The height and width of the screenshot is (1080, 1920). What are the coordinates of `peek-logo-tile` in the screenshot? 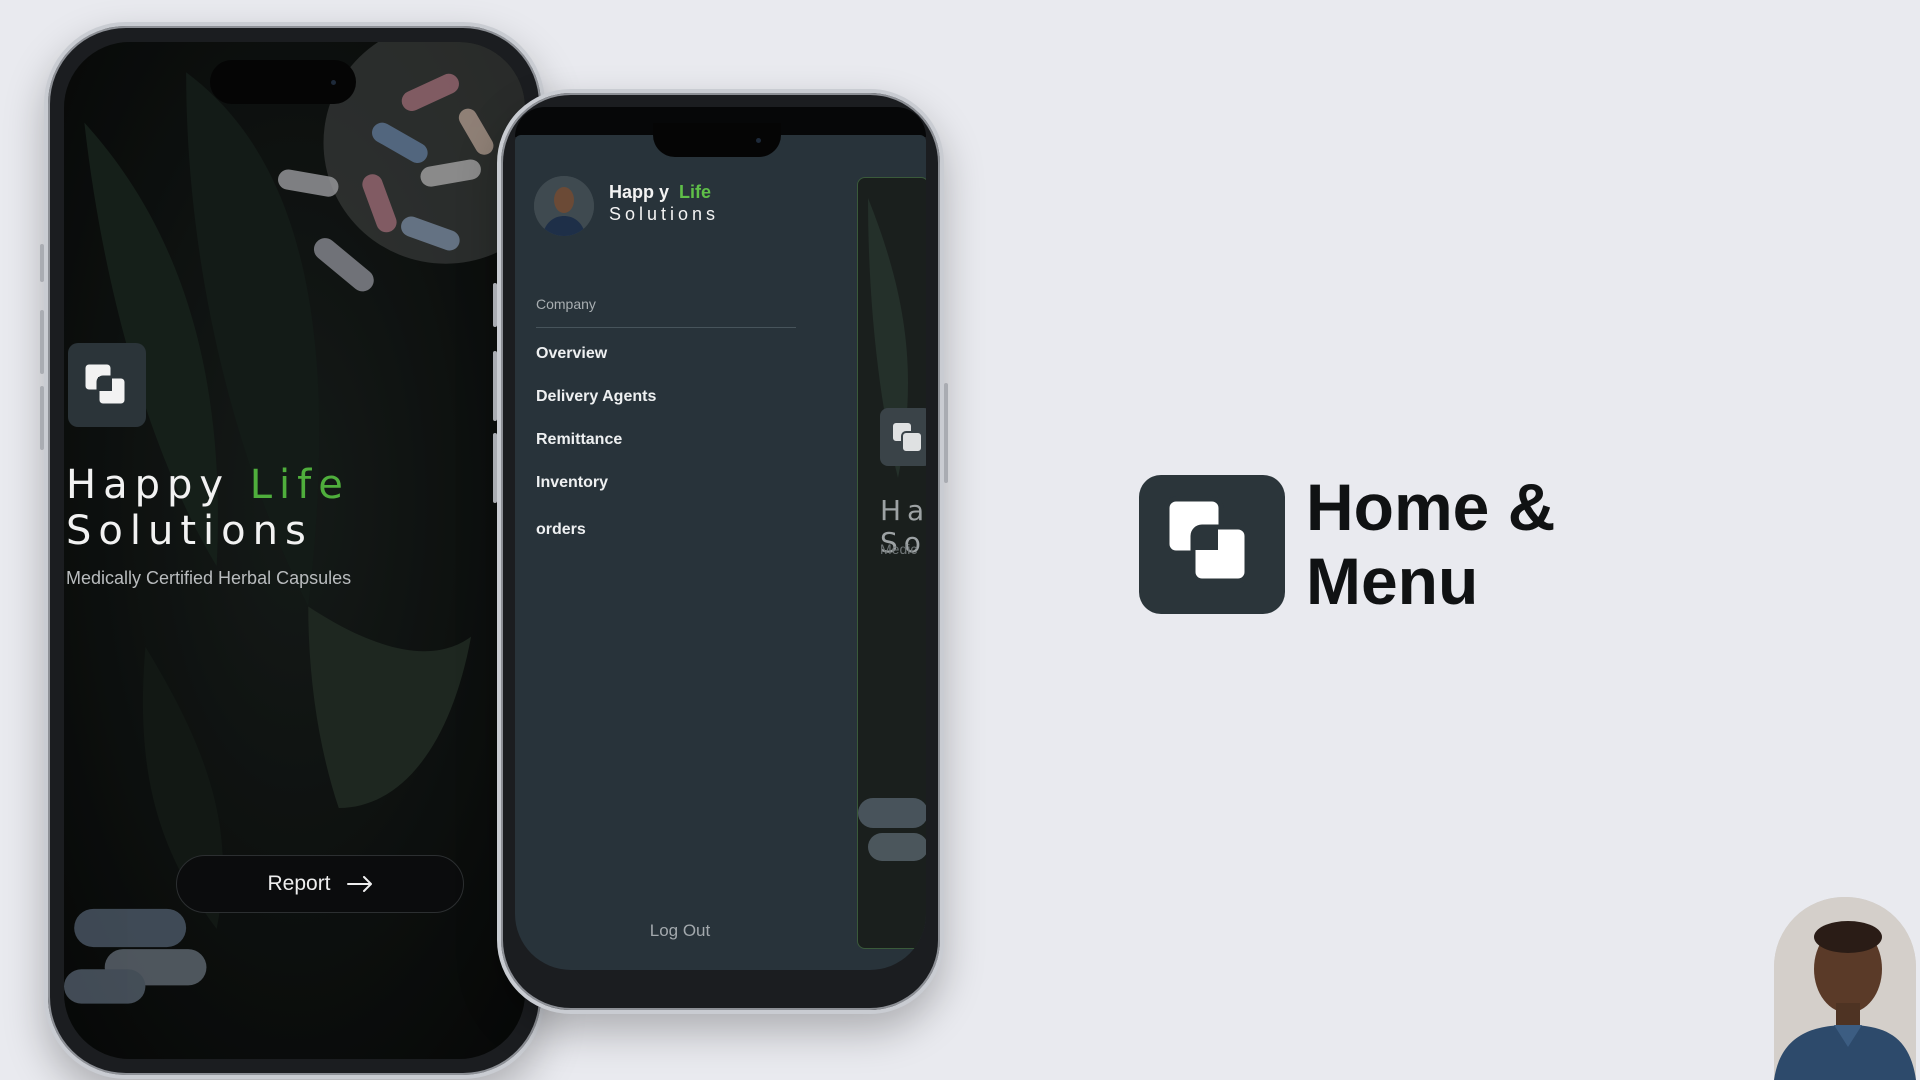 It's located at (903, 437).